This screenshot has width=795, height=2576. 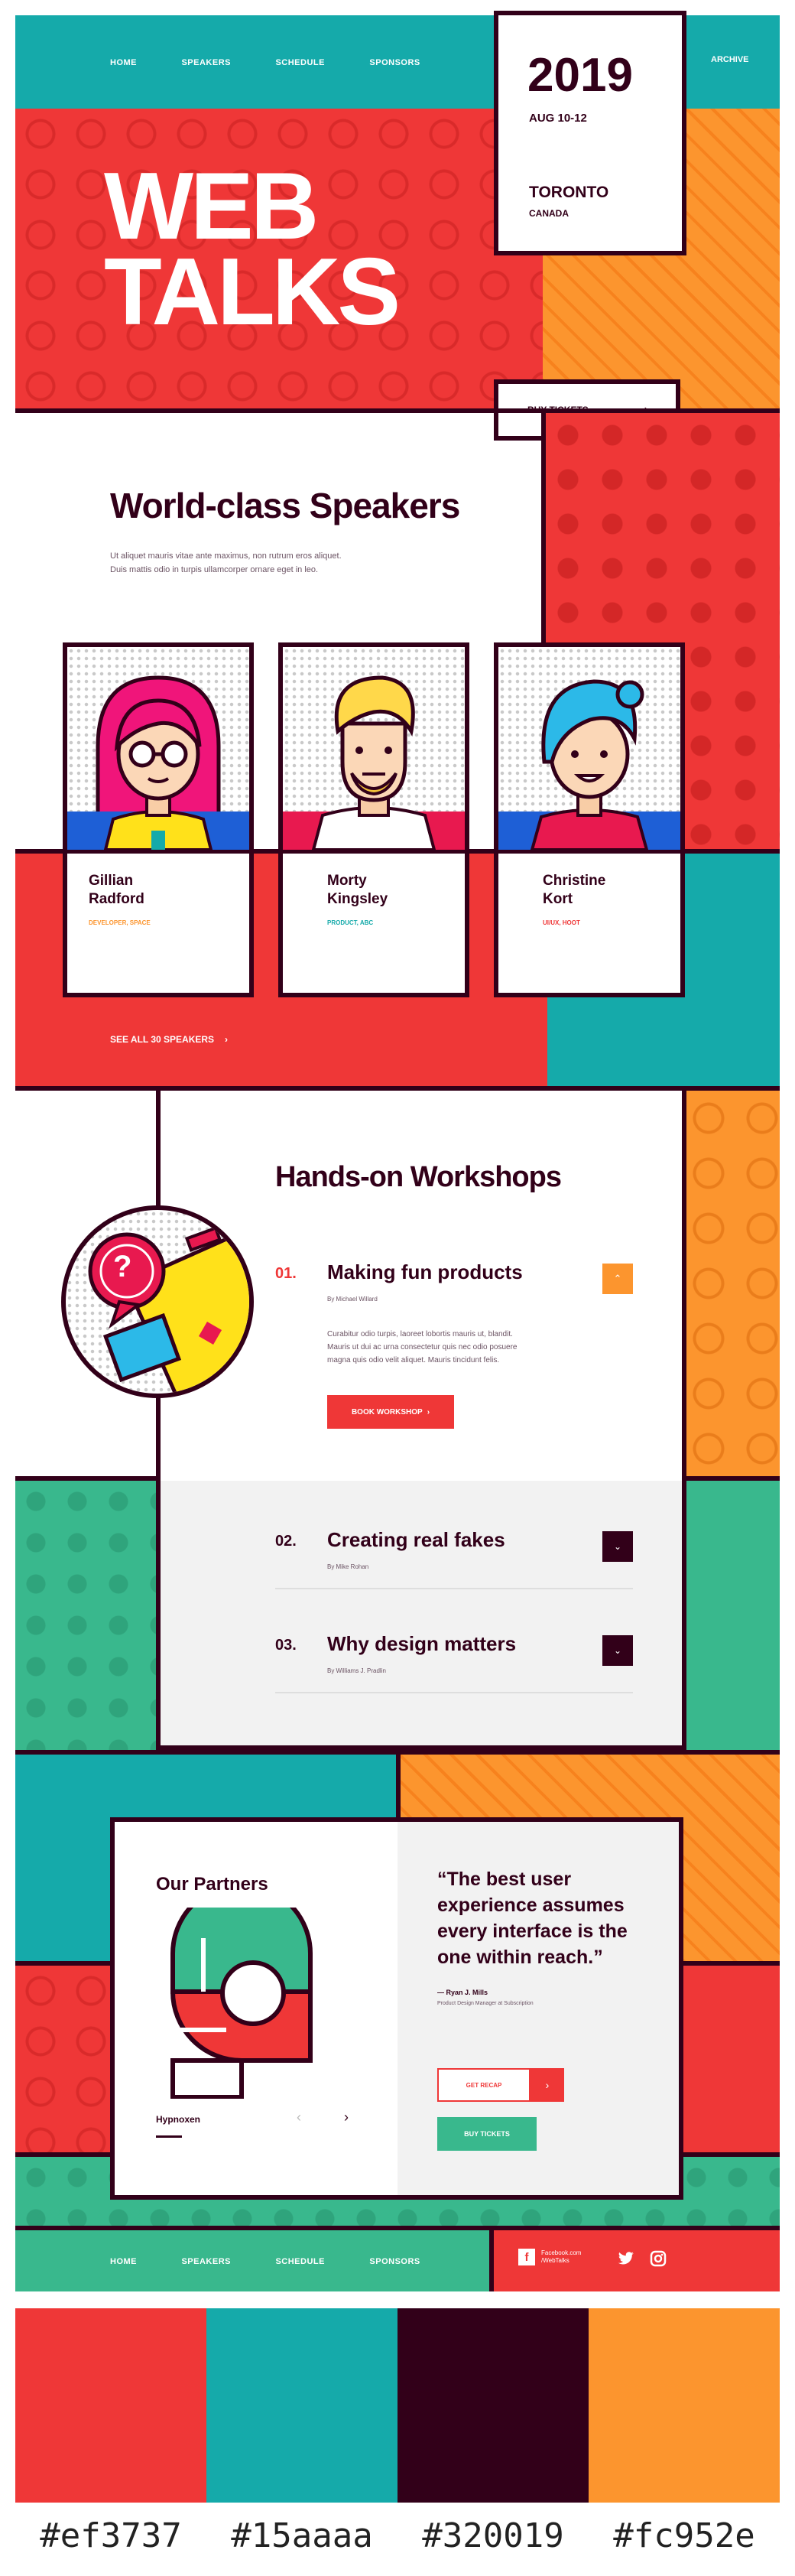 I want to click on workshop-title: Why design matters, so click(x=421, y=1644).